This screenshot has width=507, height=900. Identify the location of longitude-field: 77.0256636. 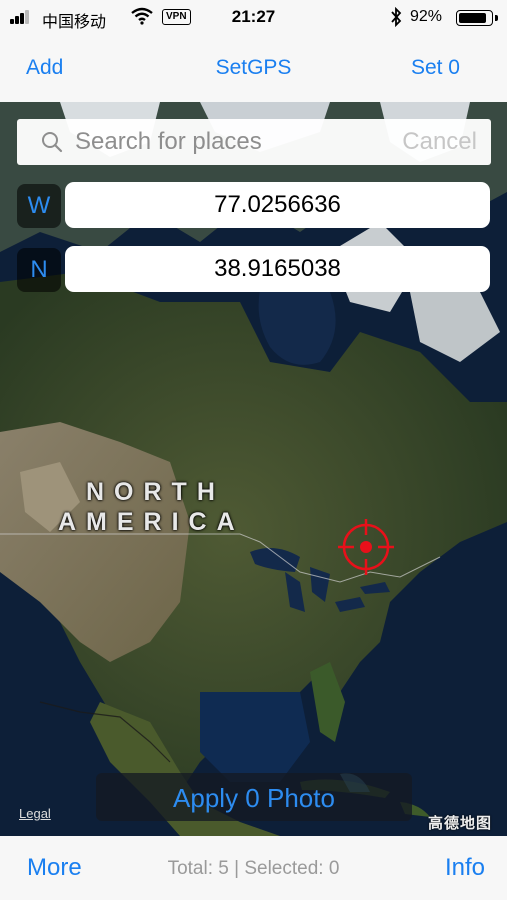
(277, 205).